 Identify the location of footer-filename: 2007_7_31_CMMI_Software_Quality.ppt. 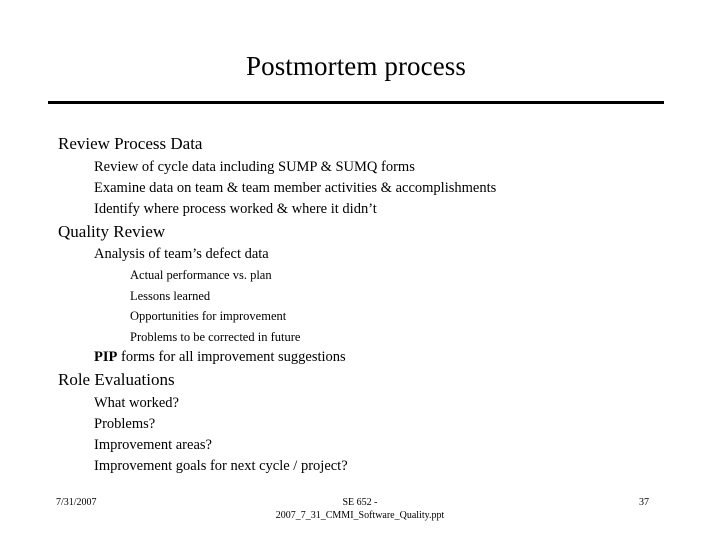
(360, 515).